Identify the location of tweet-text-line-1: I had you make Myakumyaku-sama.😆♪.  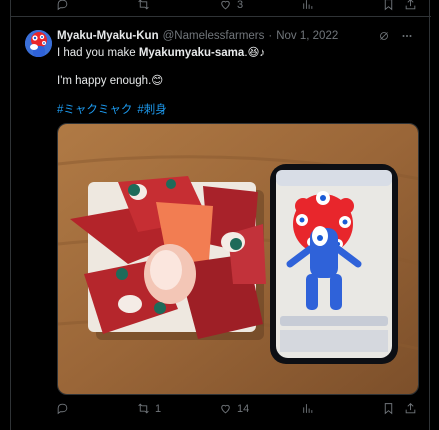
(161, 52).